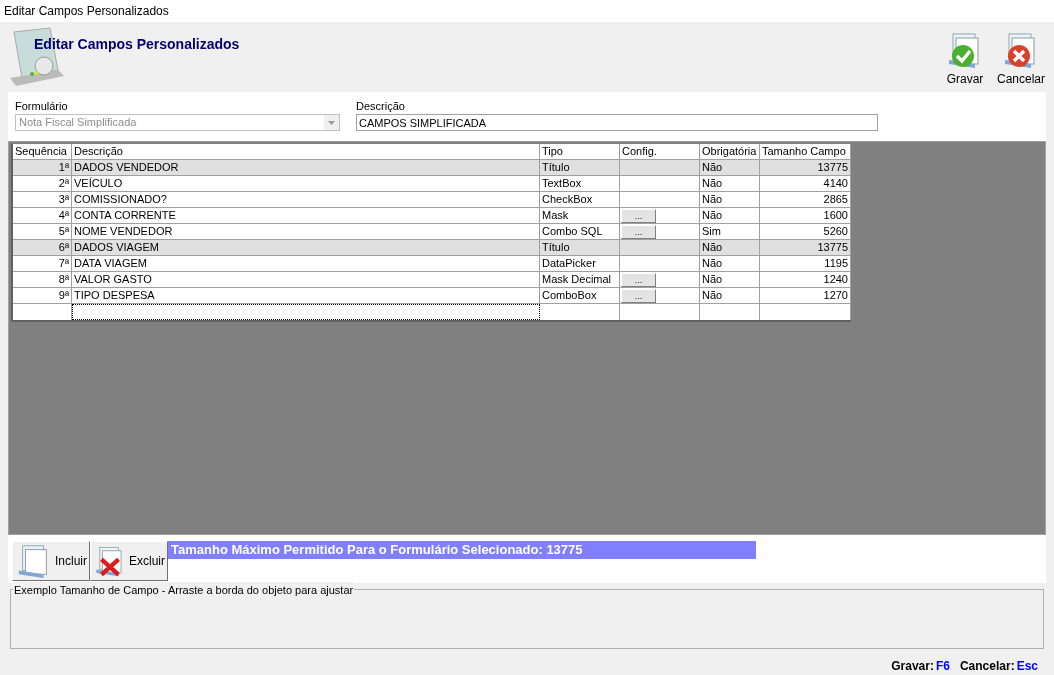 The height and width of the screenshot is (675, 1054). I want to click on table-cell: TIPO DESPESA, so click(306, 296).